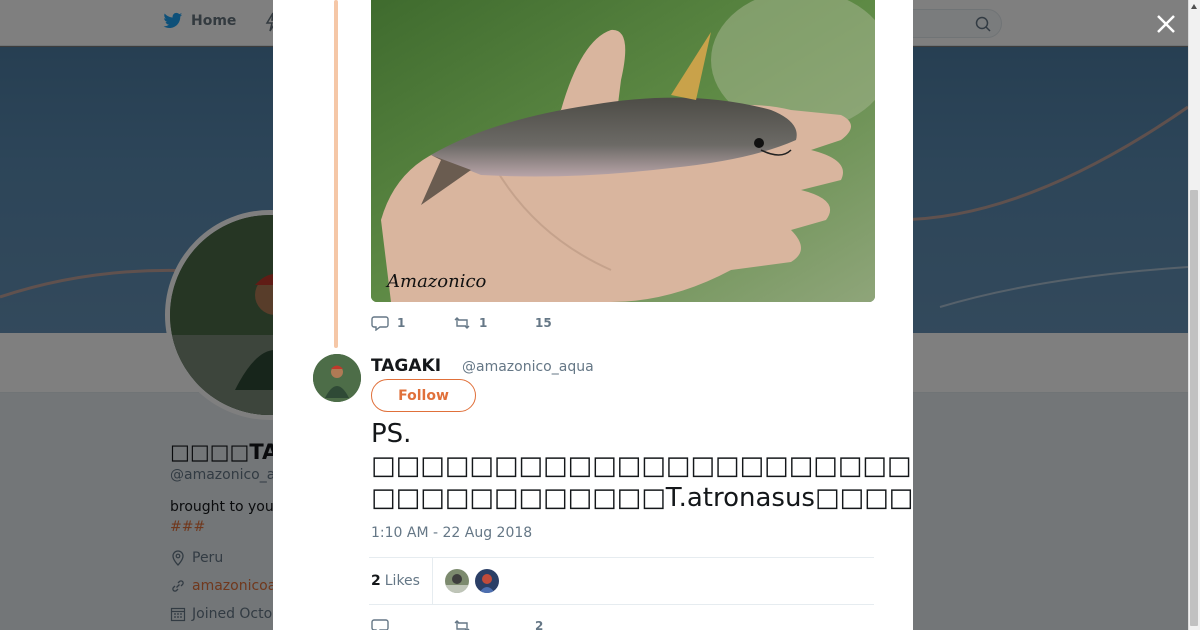 The width and height of the screenshot is (1200, 630). Describe the element at coordinates (391, 434) in the screenshot. I see `tweet-text-line: PS.` at that location.